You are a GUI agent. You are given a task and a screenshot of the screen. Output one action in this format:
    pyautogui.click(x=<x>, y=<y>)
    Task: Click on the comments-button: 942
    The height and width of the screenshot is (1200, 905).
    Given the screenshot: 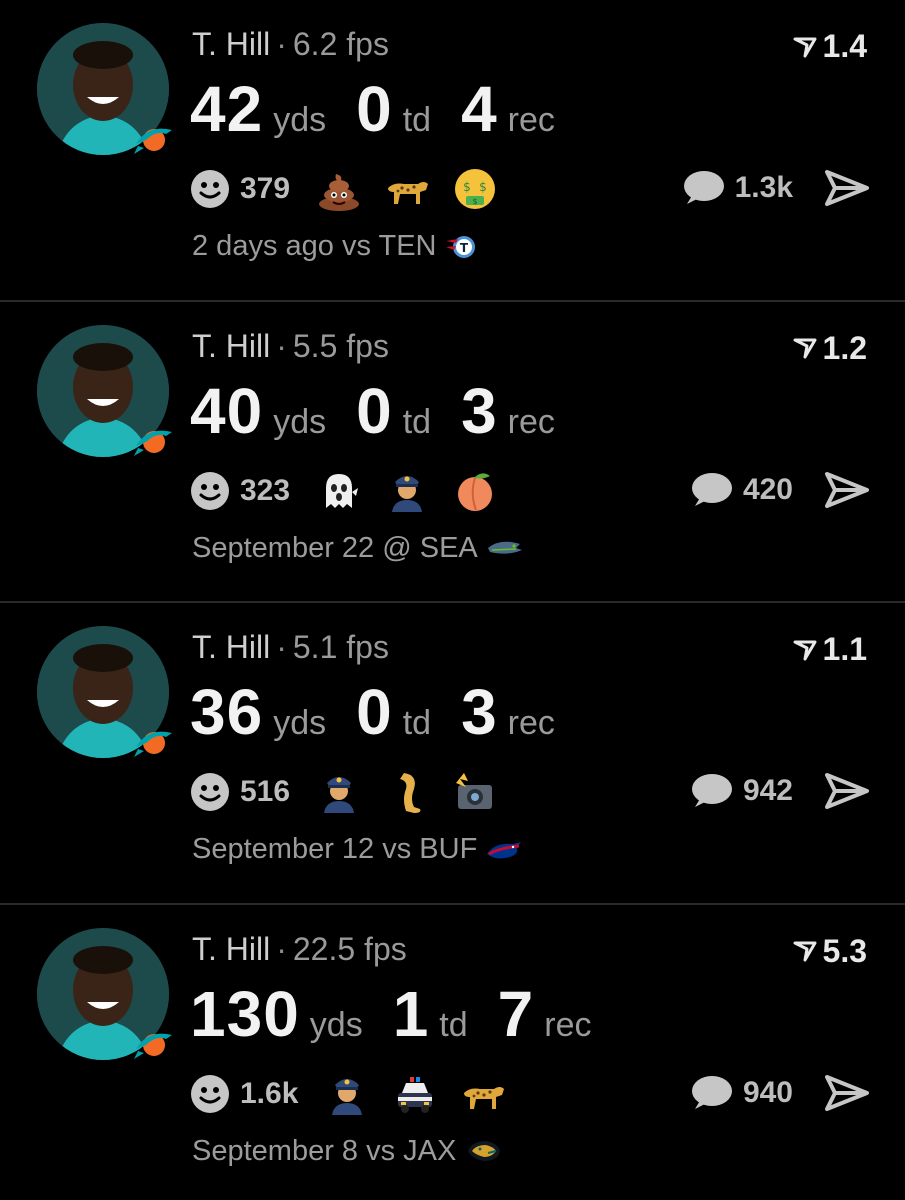 What is the action you would take?
    pyautogui.click(x=741, y=791)
    